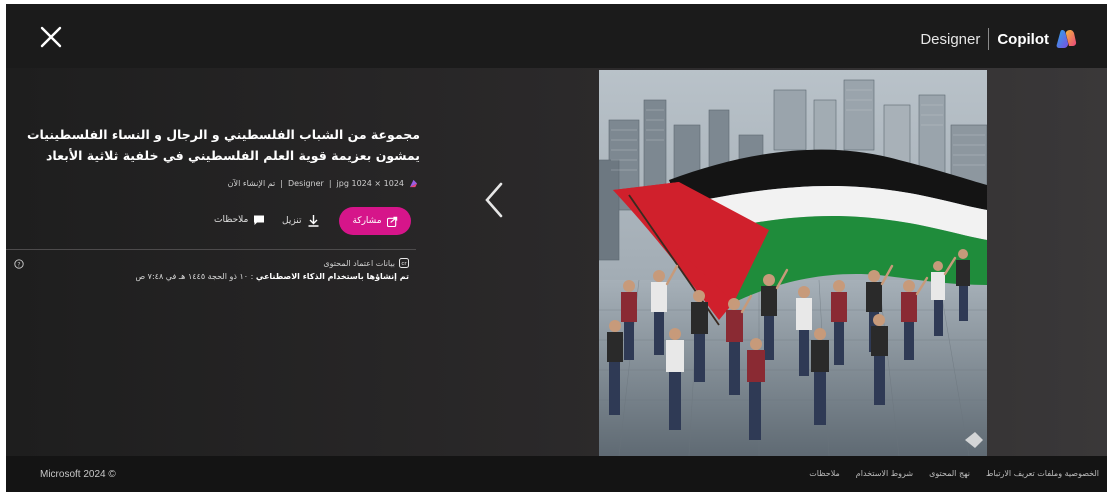 The image size is (1108, 492). What do you see at coordinates (413, 183) in the screenshot?
I see `designer-logo-icon` at bounding box center [413, 183].